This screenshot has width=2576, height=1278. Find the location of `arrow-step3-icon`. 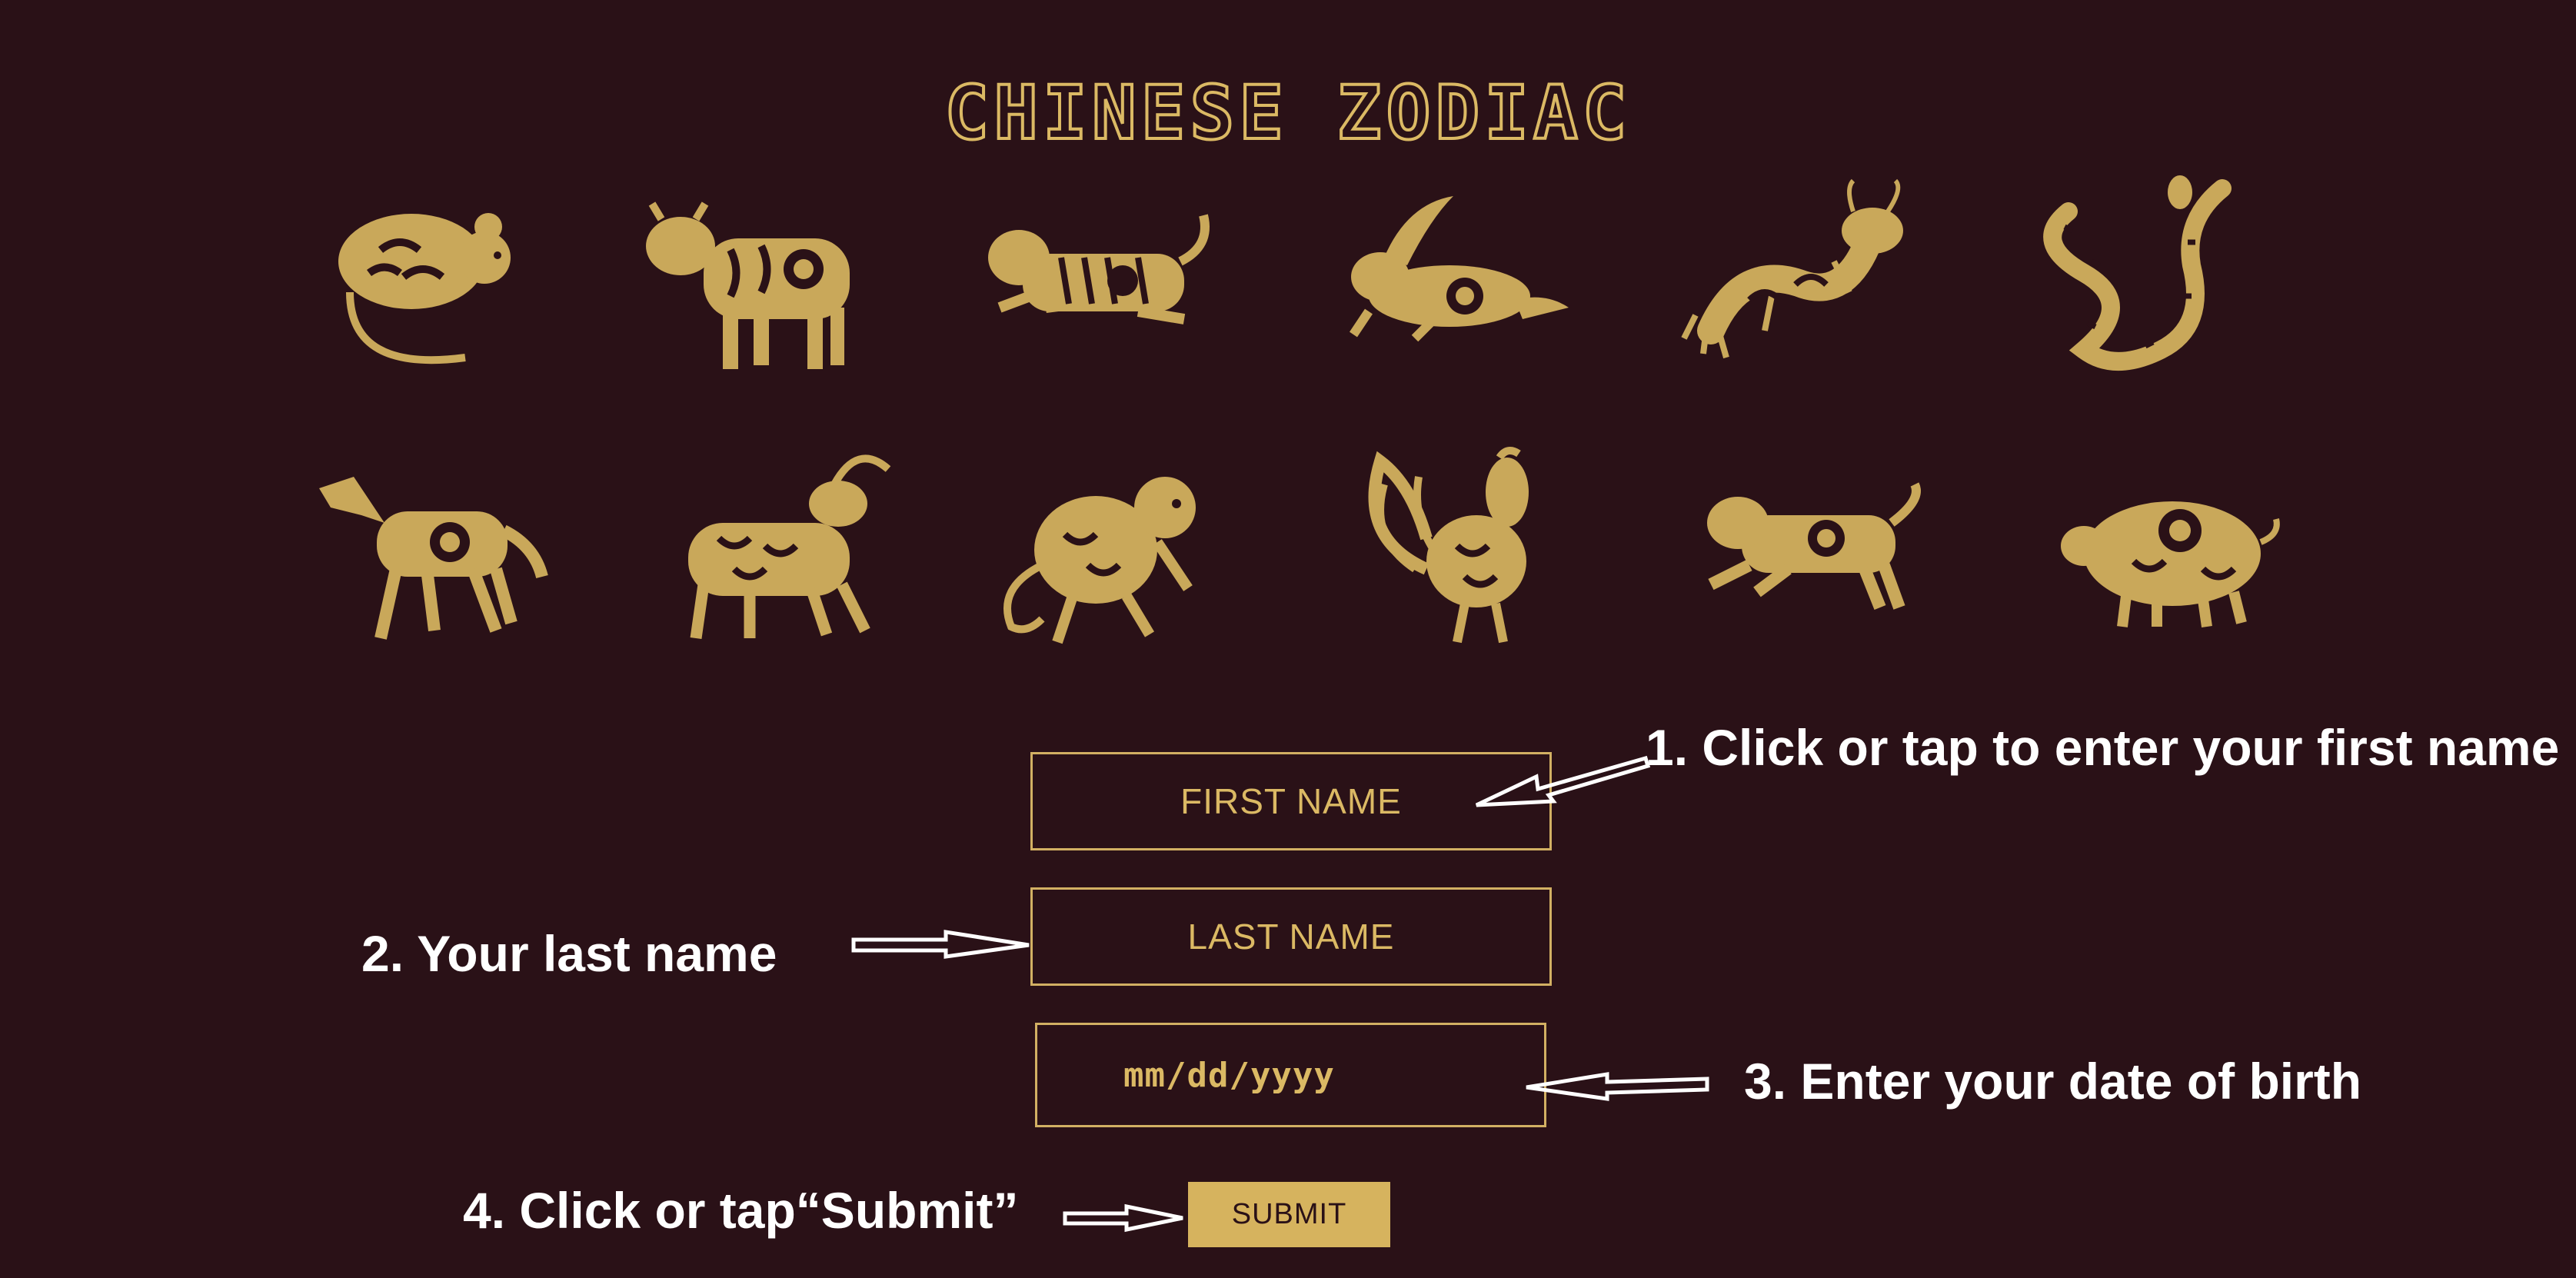

arrow-step3-icon is located at coordinates (1617, 1086).